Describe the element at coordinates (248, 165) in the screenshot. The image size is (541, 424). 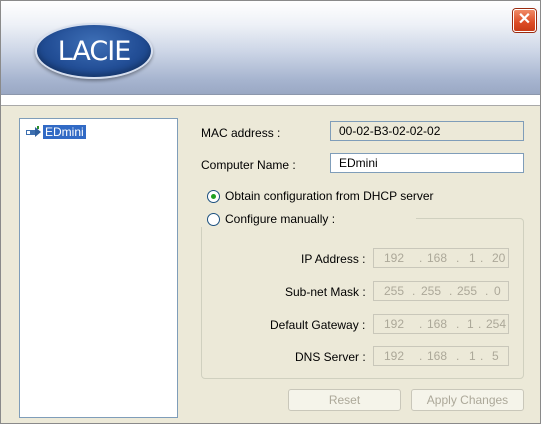
I see `computer-name-label: Computer Name :` at that location.